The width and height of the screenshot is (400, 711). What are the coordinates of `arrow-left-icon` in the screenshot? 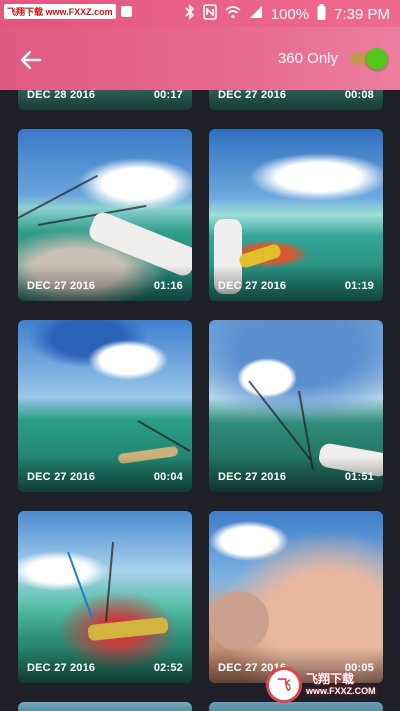 It's located at (31, 60).